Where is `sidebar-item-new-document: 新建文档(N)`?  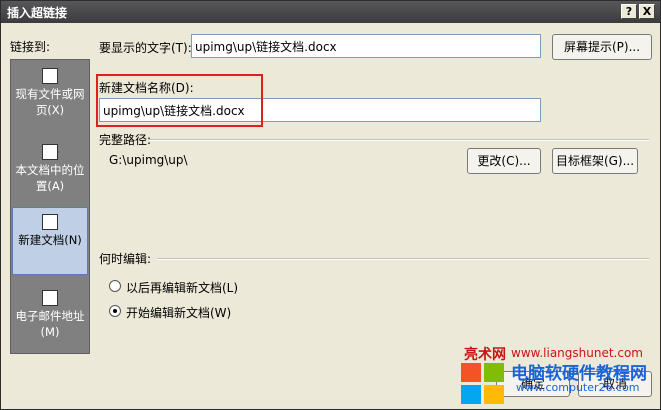 sidebar-item-new-document: 新建文档(N) is located at coordinates (50, 241).